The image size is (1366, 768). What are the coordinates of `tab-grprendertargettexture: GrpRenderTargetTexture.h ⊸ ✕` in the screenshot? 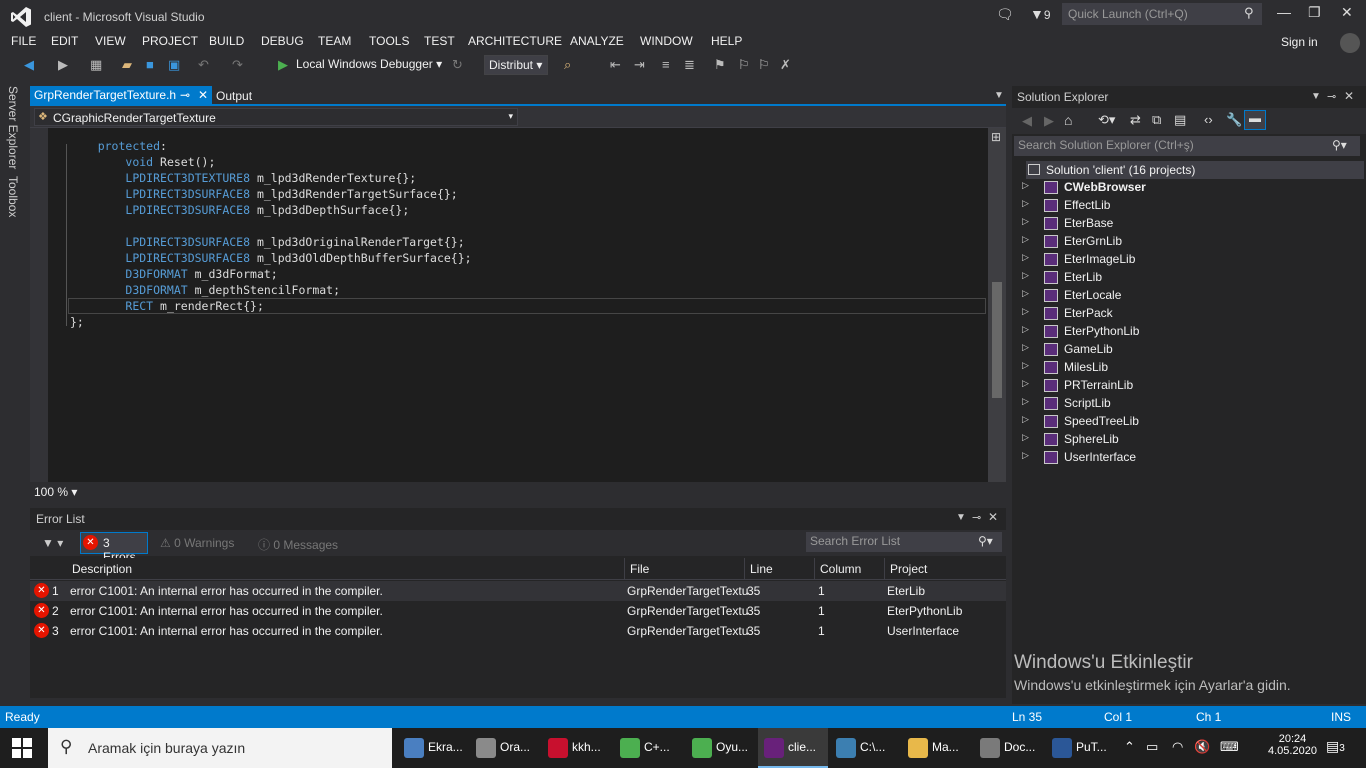 It's located at (121, 95).